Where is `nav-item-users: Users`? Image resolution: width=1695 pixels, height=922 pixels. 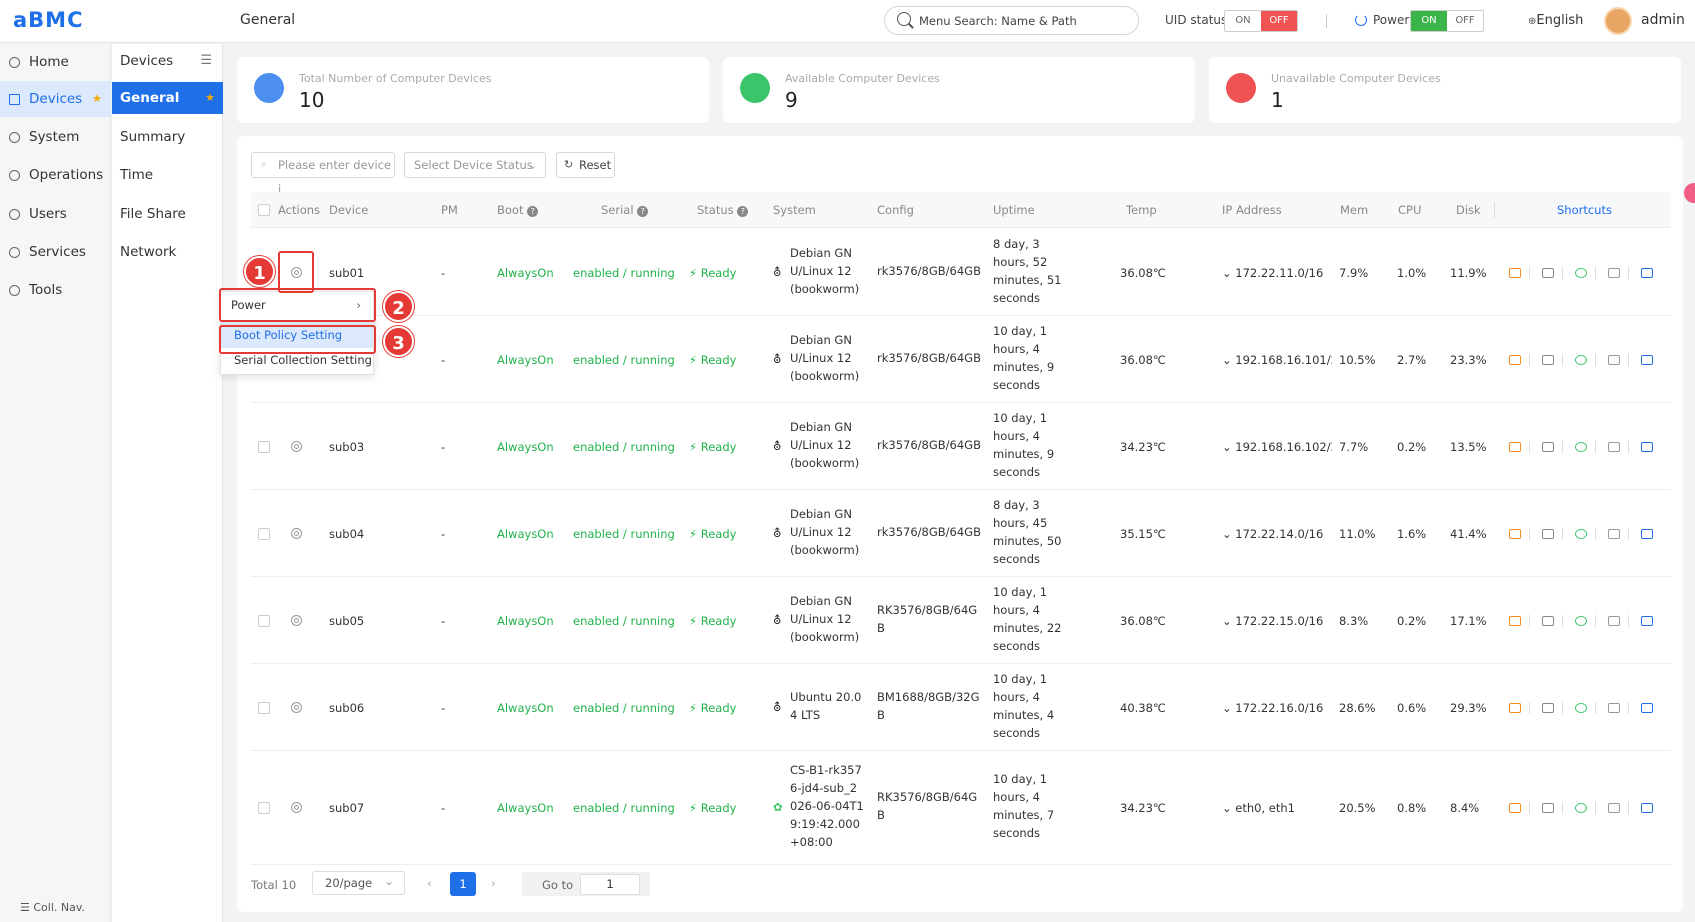 nav-item-users: Users is located at coordinates (55, 214).